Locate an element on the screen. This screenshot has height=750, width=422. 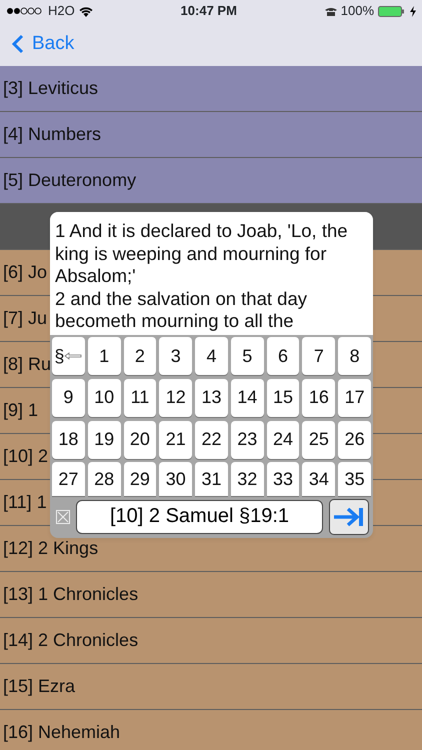
number-key: 6 is located at coordinates (283, 356).